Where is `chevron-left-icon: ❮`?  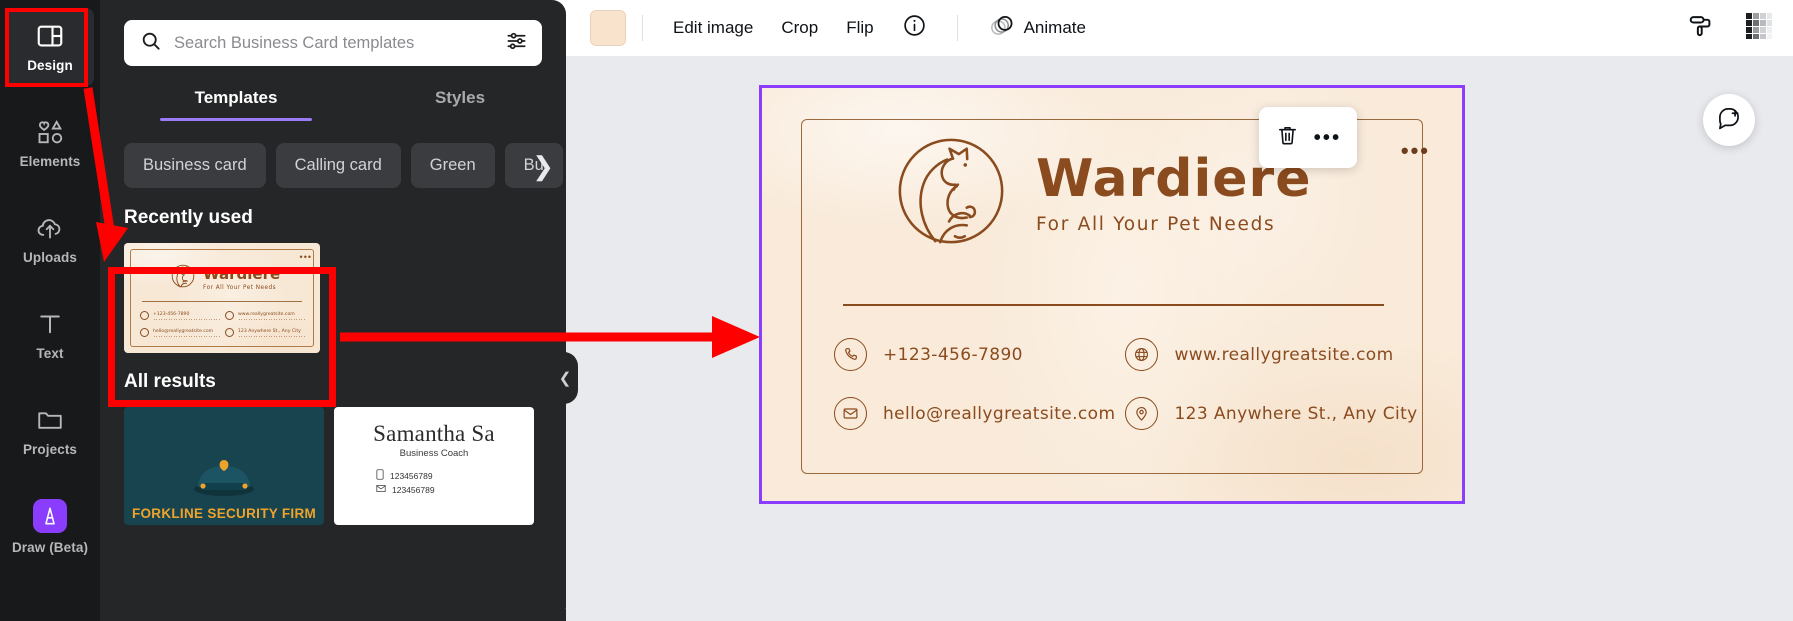 chevron-left-icon: ❮ is located at coordinates (565, 378).